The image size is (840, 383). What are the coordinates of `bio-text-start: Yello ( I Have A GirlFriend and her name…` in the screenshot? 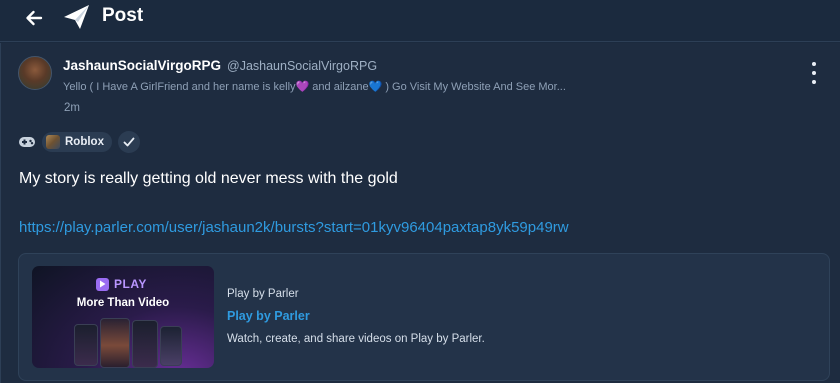 It's located at (179, 87).